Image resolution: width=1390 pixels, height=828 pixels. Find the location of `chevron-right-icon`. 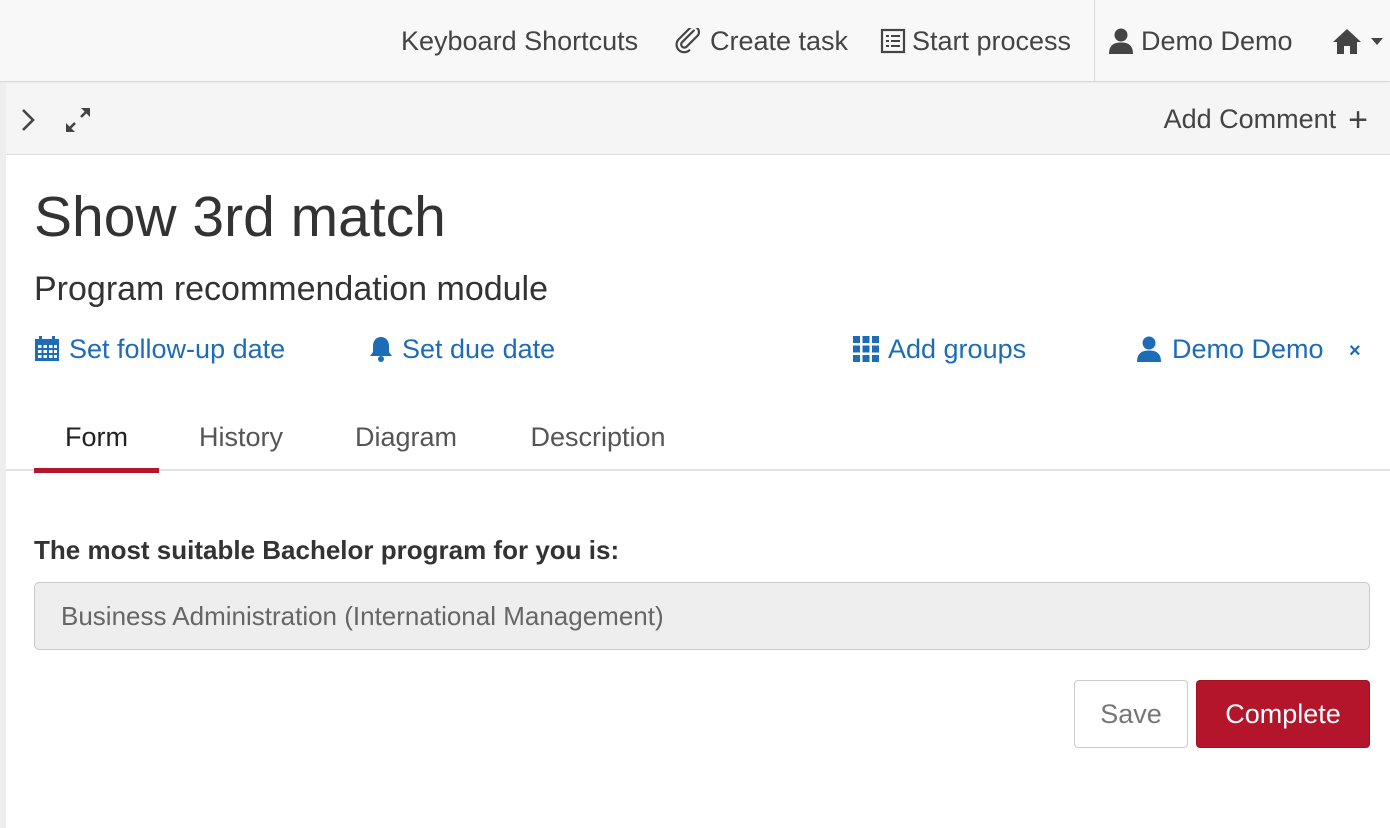

chevron-right-icon is located at coordinates (28, 119).